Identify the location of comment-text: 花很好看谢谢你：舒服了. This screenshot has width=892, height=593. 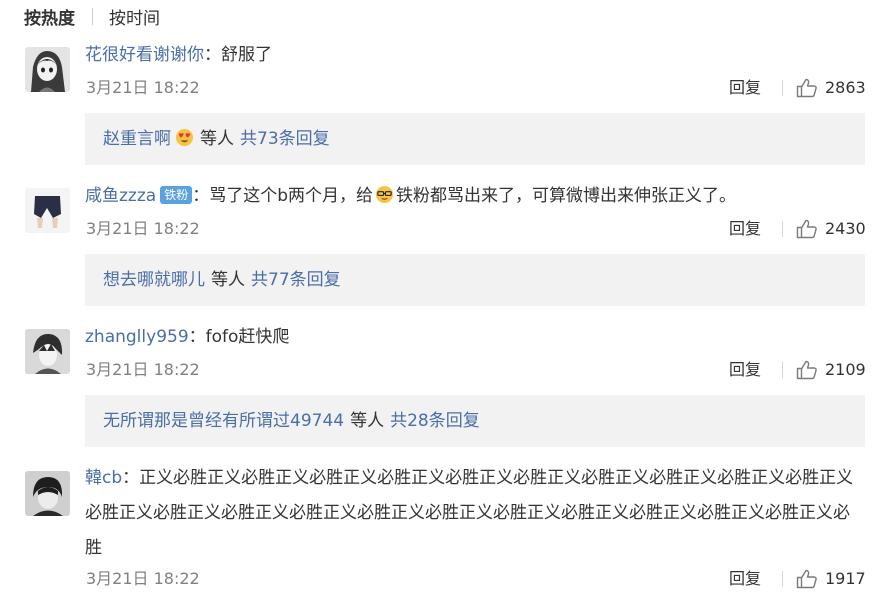
(178, 55).